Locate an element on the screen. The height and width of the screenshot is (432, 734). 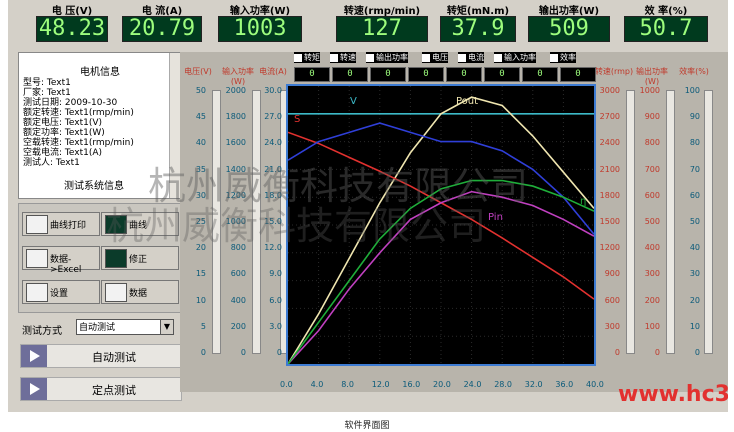
efficiency-tick-label: 20 is located at coordinates (694, 300).